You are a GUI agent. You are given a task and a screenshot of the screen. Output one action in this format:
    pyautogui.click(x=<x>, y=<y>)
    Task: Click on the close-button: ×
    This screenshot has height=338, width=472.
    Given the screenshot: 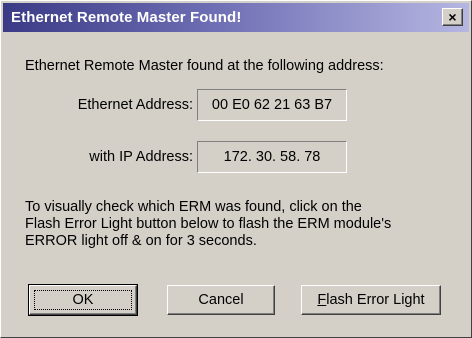 What is the action you would take?
    pyautogui.click(x=452, y=17)
    